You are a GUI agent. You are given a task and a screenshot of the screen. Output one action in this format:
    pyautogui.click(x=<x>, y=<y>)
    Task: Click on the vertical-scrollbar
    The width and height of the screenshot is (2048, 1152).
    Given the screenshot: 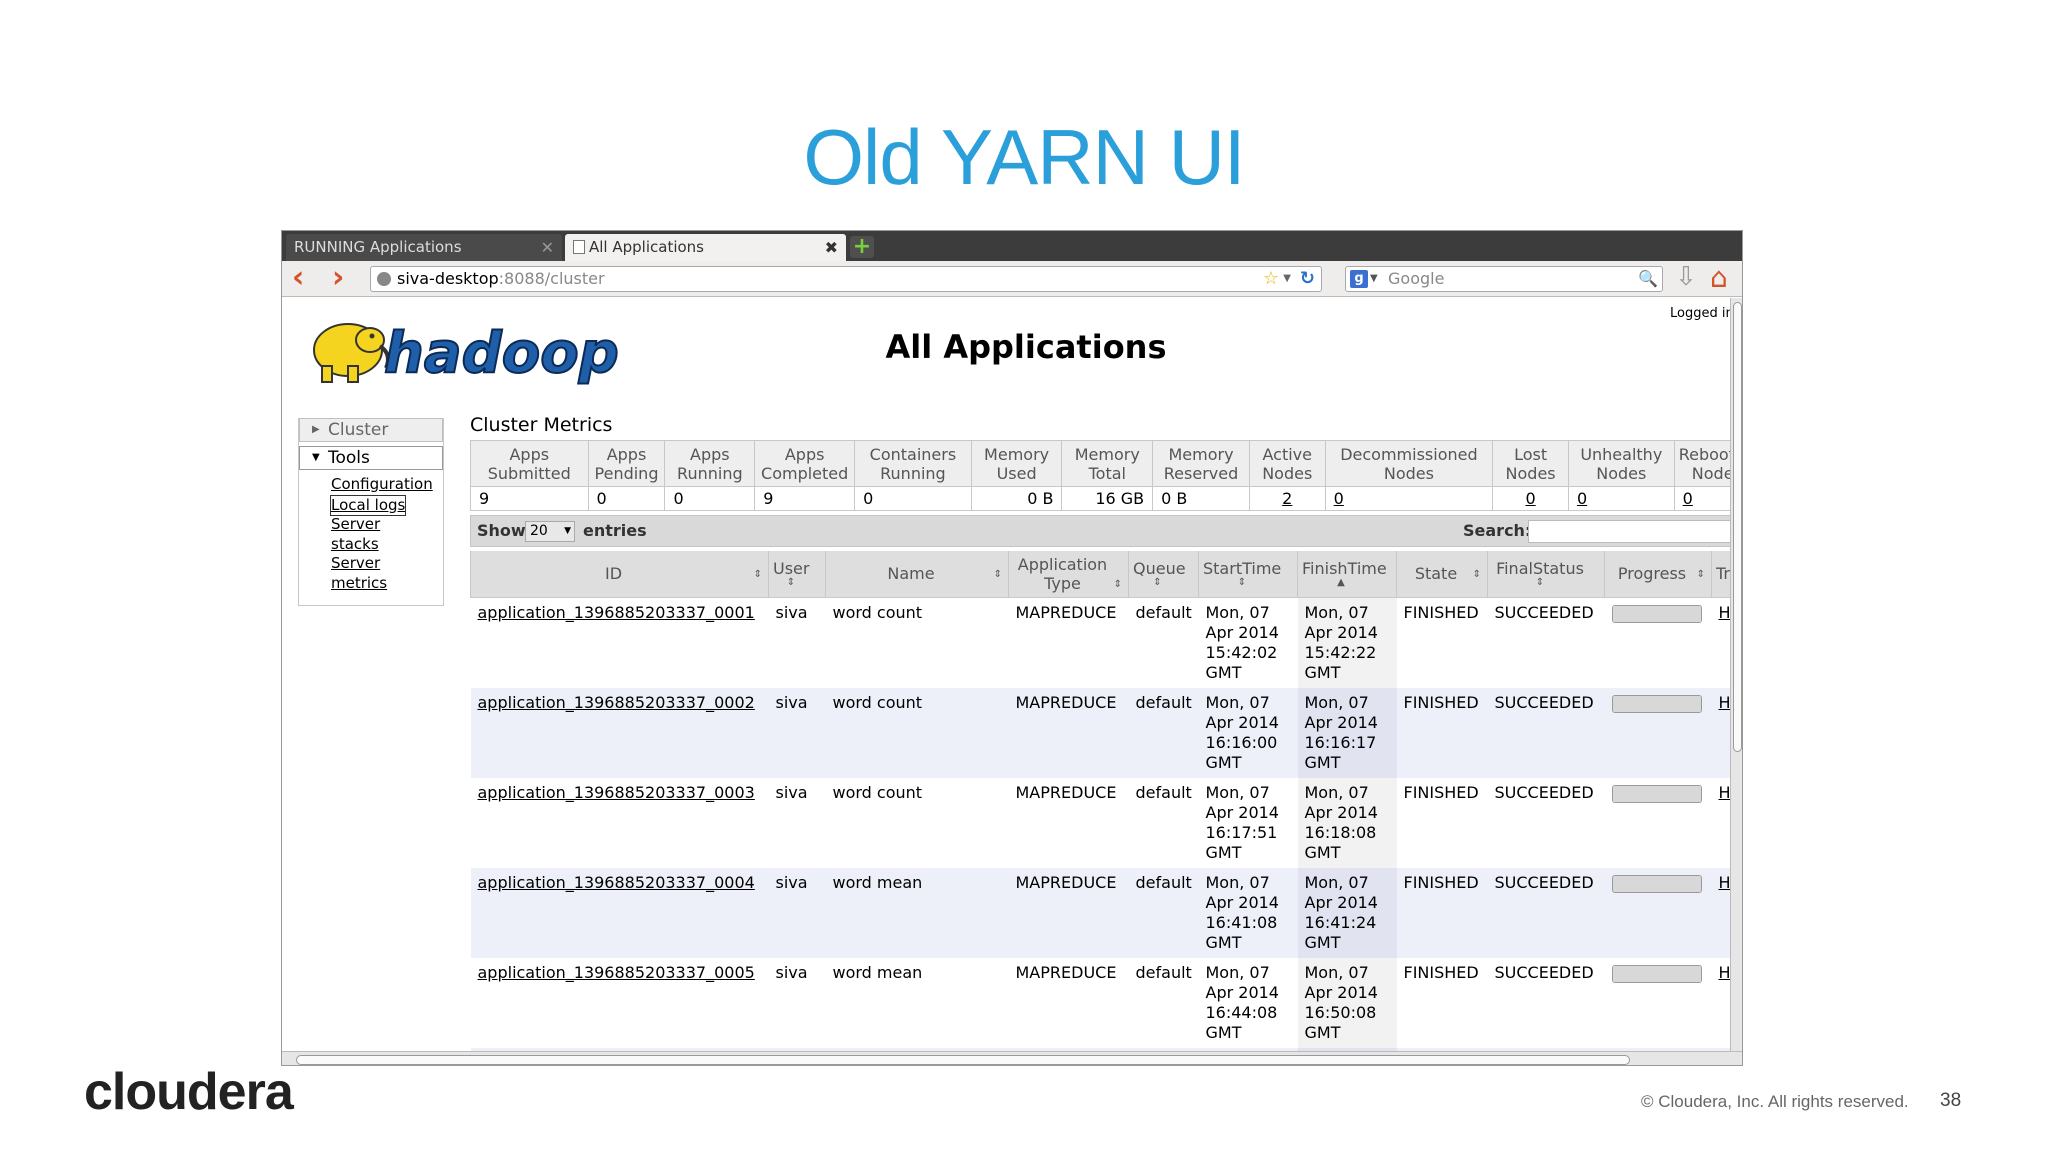 What is the action you would take?
    pyautogui.click(x=1736, y=674)
    